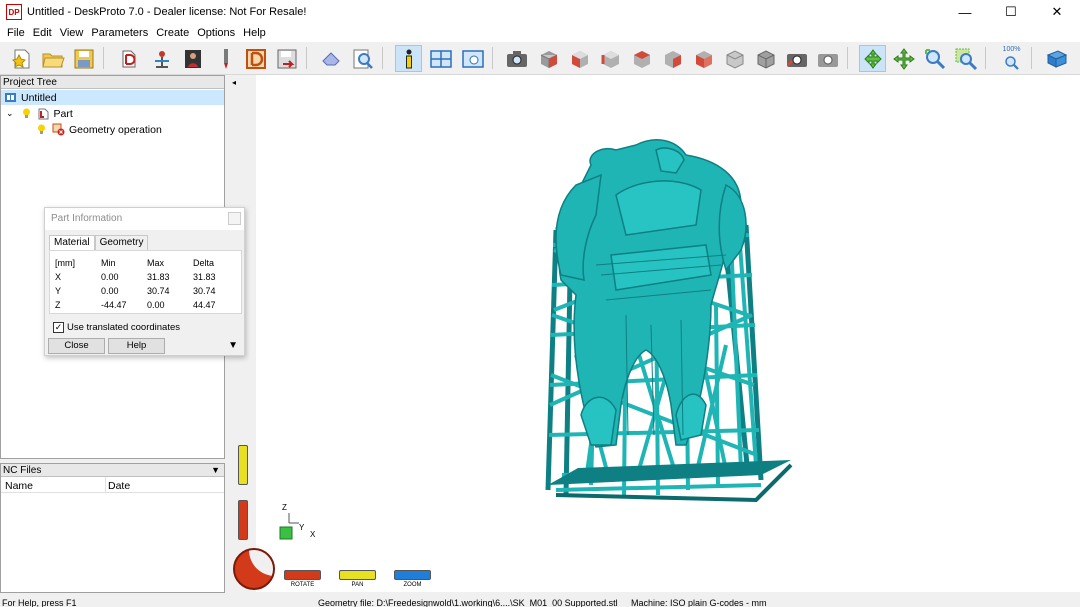  I want to click on column-header: [mm], so click(65, 263).